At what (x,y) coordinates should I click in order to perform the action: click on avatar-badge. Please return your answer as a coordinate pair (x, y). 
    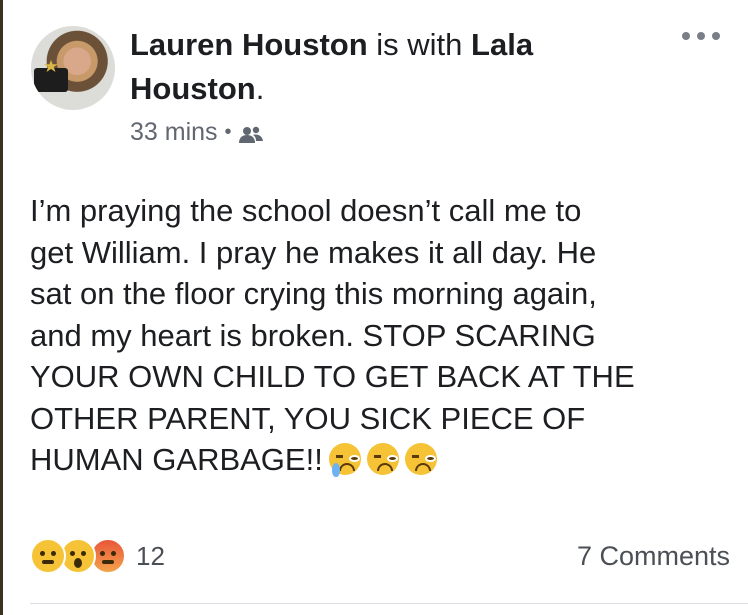
    Looking at the image, I should click on (51, 80).